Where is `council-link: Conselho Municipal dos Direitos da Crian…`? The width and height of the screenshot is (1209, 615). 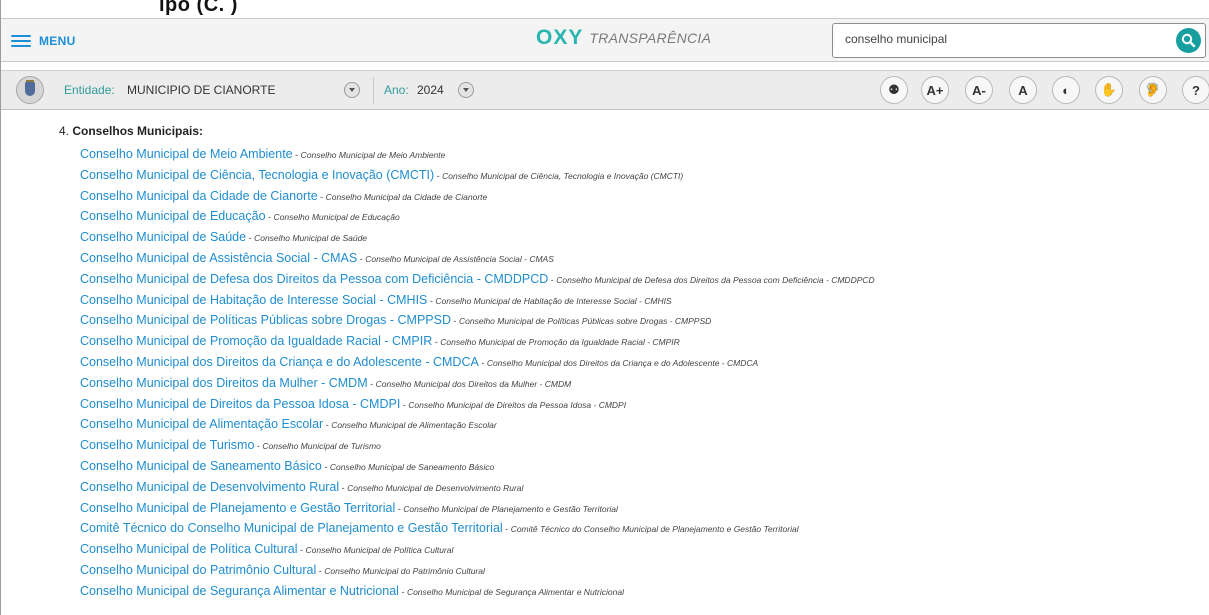
council-link: Conselho Municipal dos Direitos da Crian… is located at coordinates (279, 362).